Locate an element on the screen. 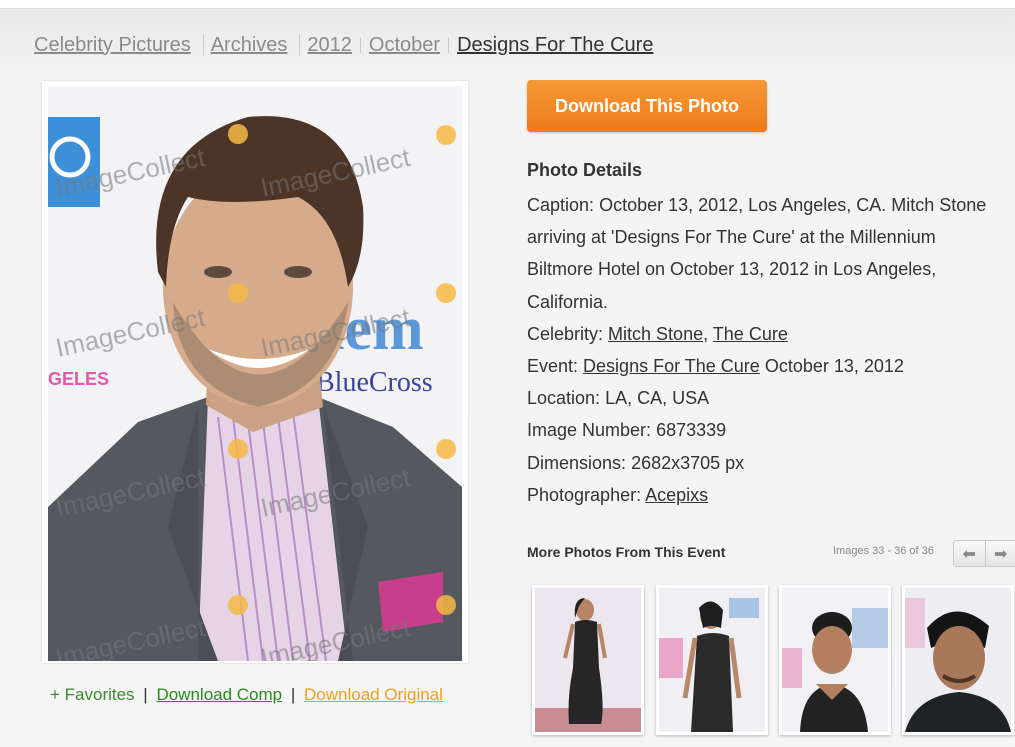 The height and width of the screenshot is (747, 1015). location-label: Location: is located at coordinates (563, 398).